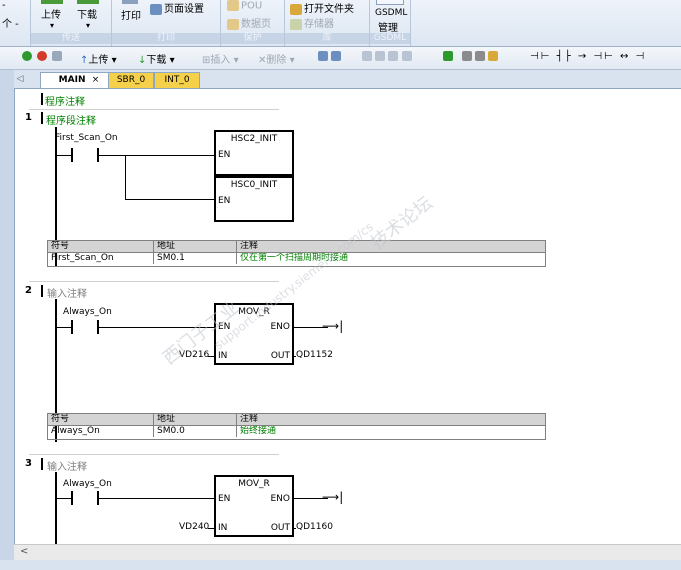 The height and width of the screenshot is (570, 681). Describe the element at coordinates (194, 355) in the screenshot. I see `in-operand: VD216` at that location.